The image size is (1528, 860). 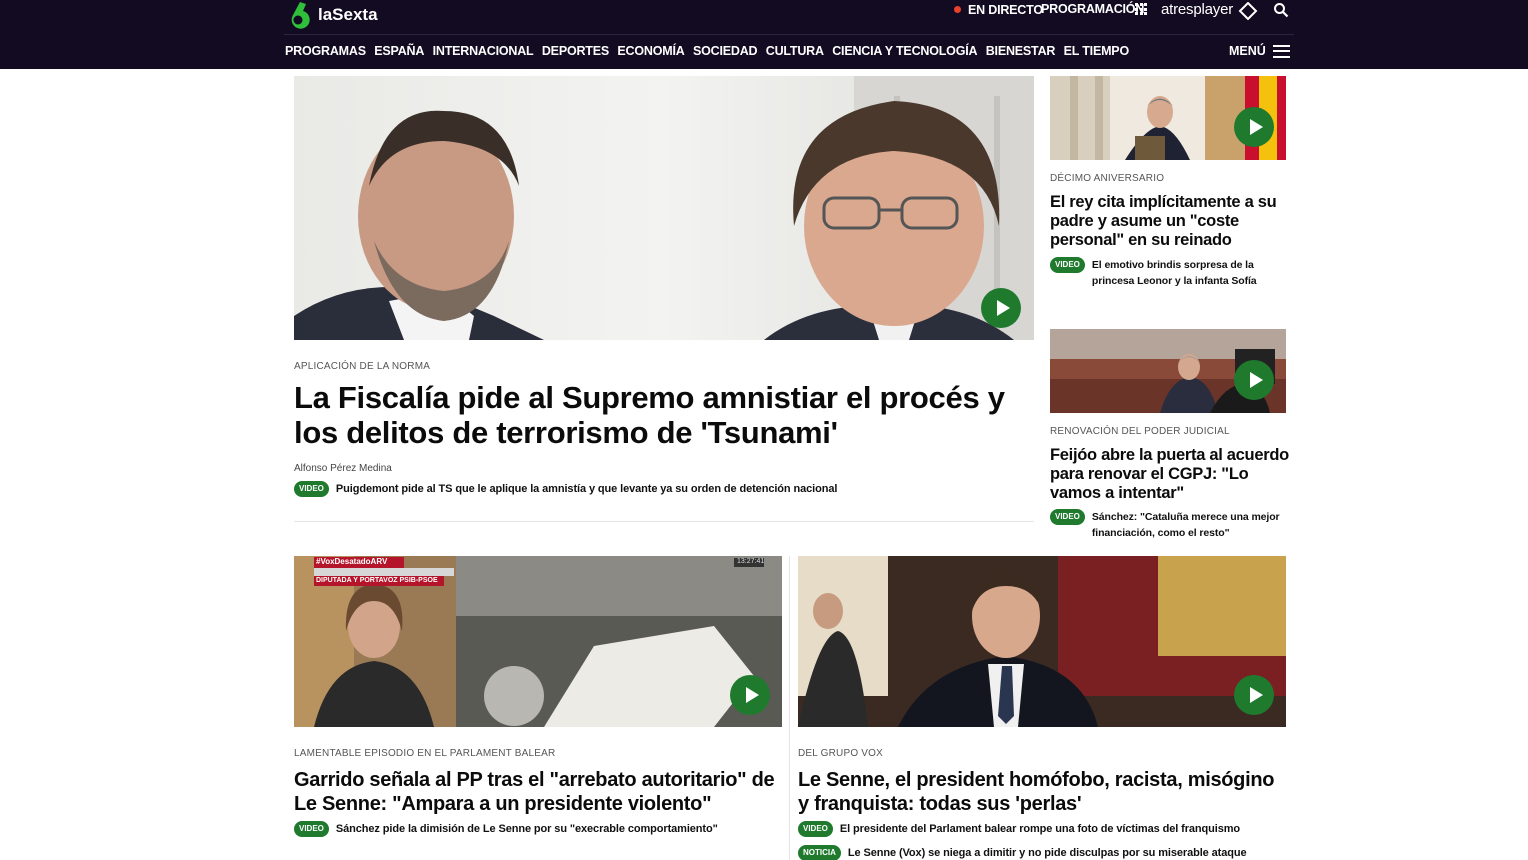 What do you see at coordinates (1042, 641) in the screenshot?
I see `bottom-story-2-image` at bounding box center [1042, 641].